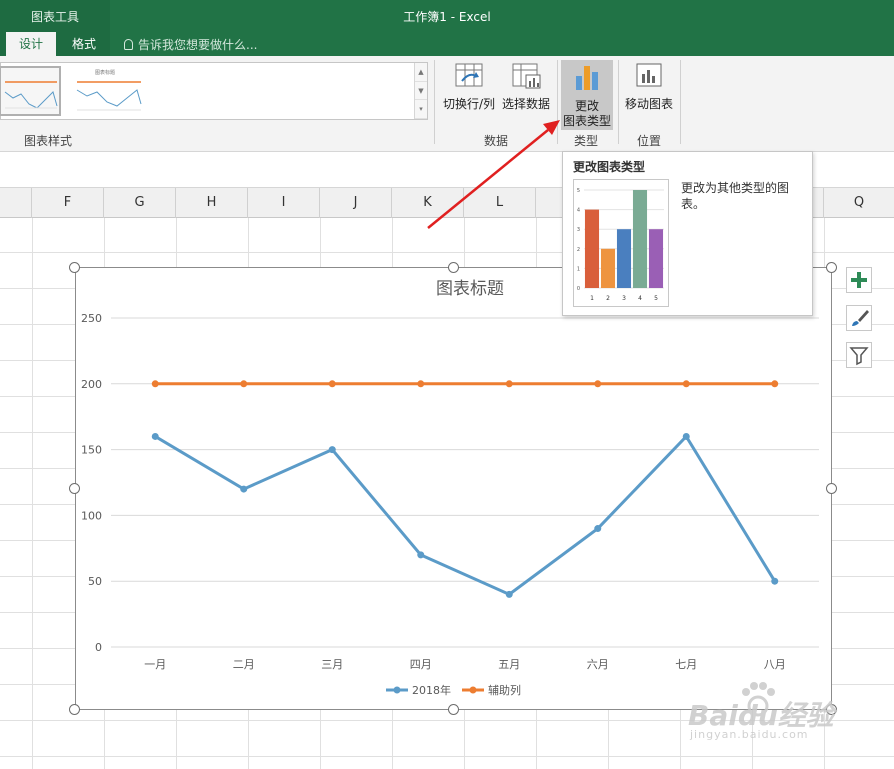 This screenshot has width=894, height=769. Describe the element at coordinates (749, 734) in the screenshot. I see `watermark-subtext: jingyan.baidu.com` at that location.